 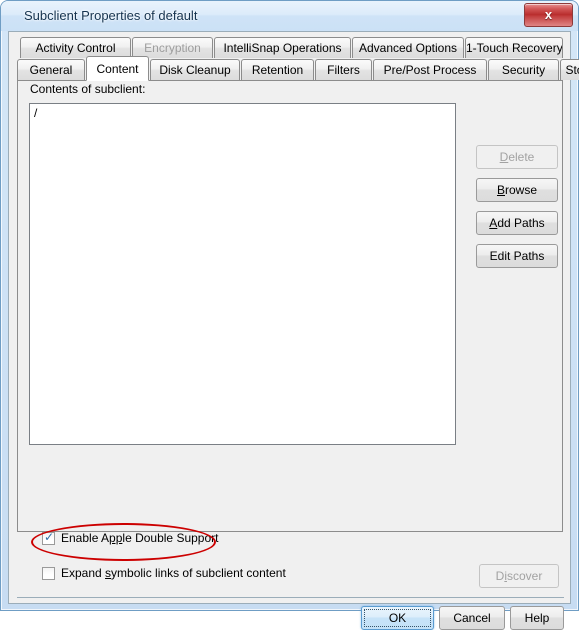 I want to click on delete-button: Delete, so click(x=517, y=157).